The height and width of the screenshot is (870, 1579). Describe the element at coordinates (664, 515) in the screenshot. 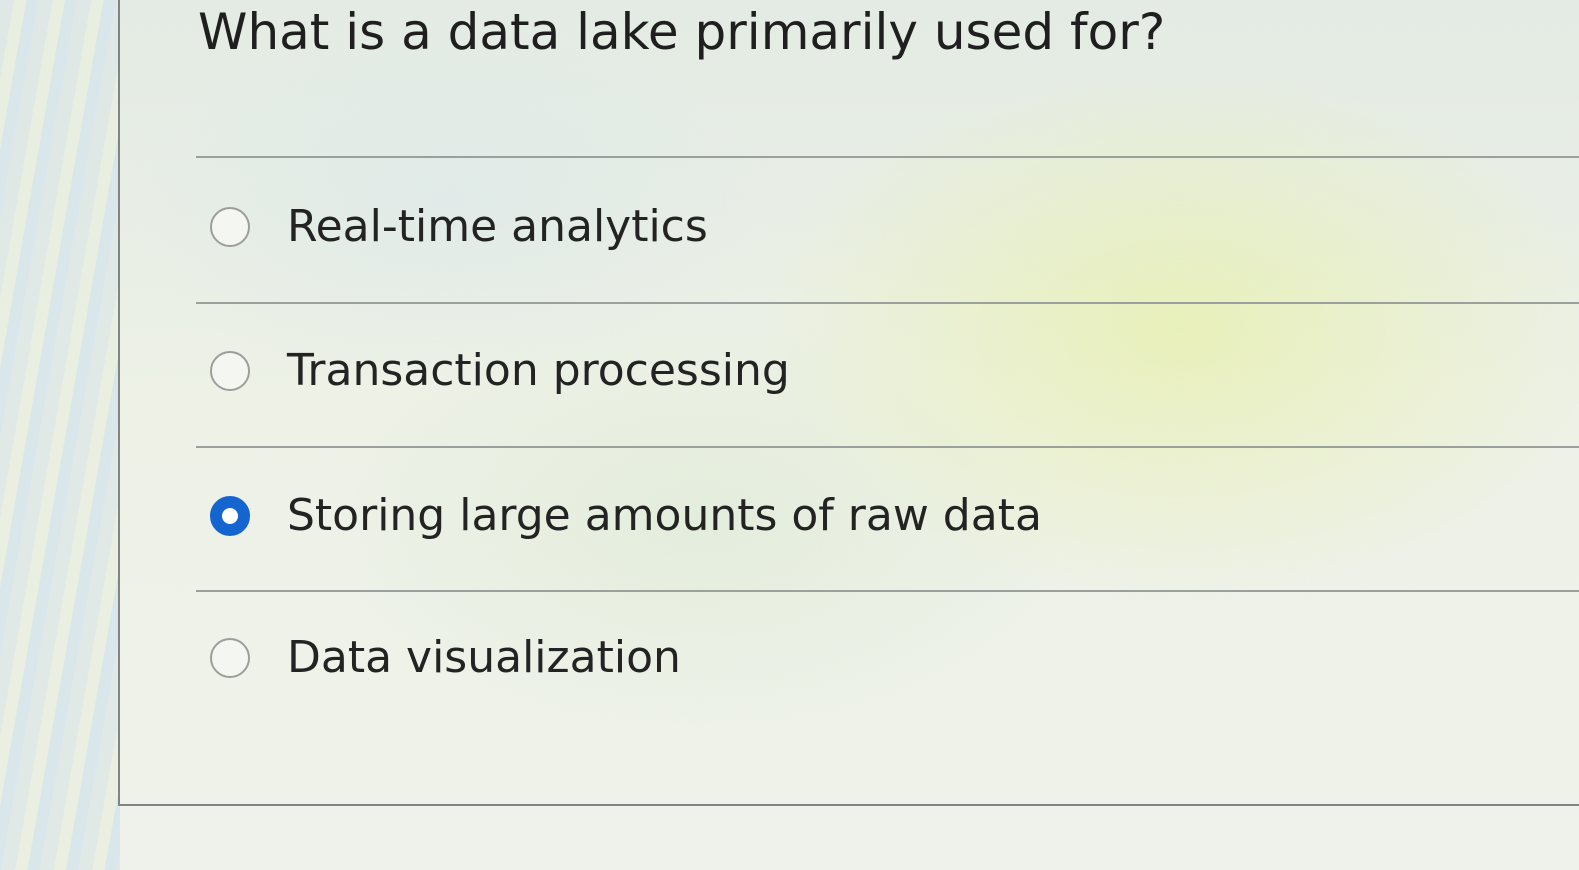

I see `option-label: Storing large amounts of raw data` at that location.